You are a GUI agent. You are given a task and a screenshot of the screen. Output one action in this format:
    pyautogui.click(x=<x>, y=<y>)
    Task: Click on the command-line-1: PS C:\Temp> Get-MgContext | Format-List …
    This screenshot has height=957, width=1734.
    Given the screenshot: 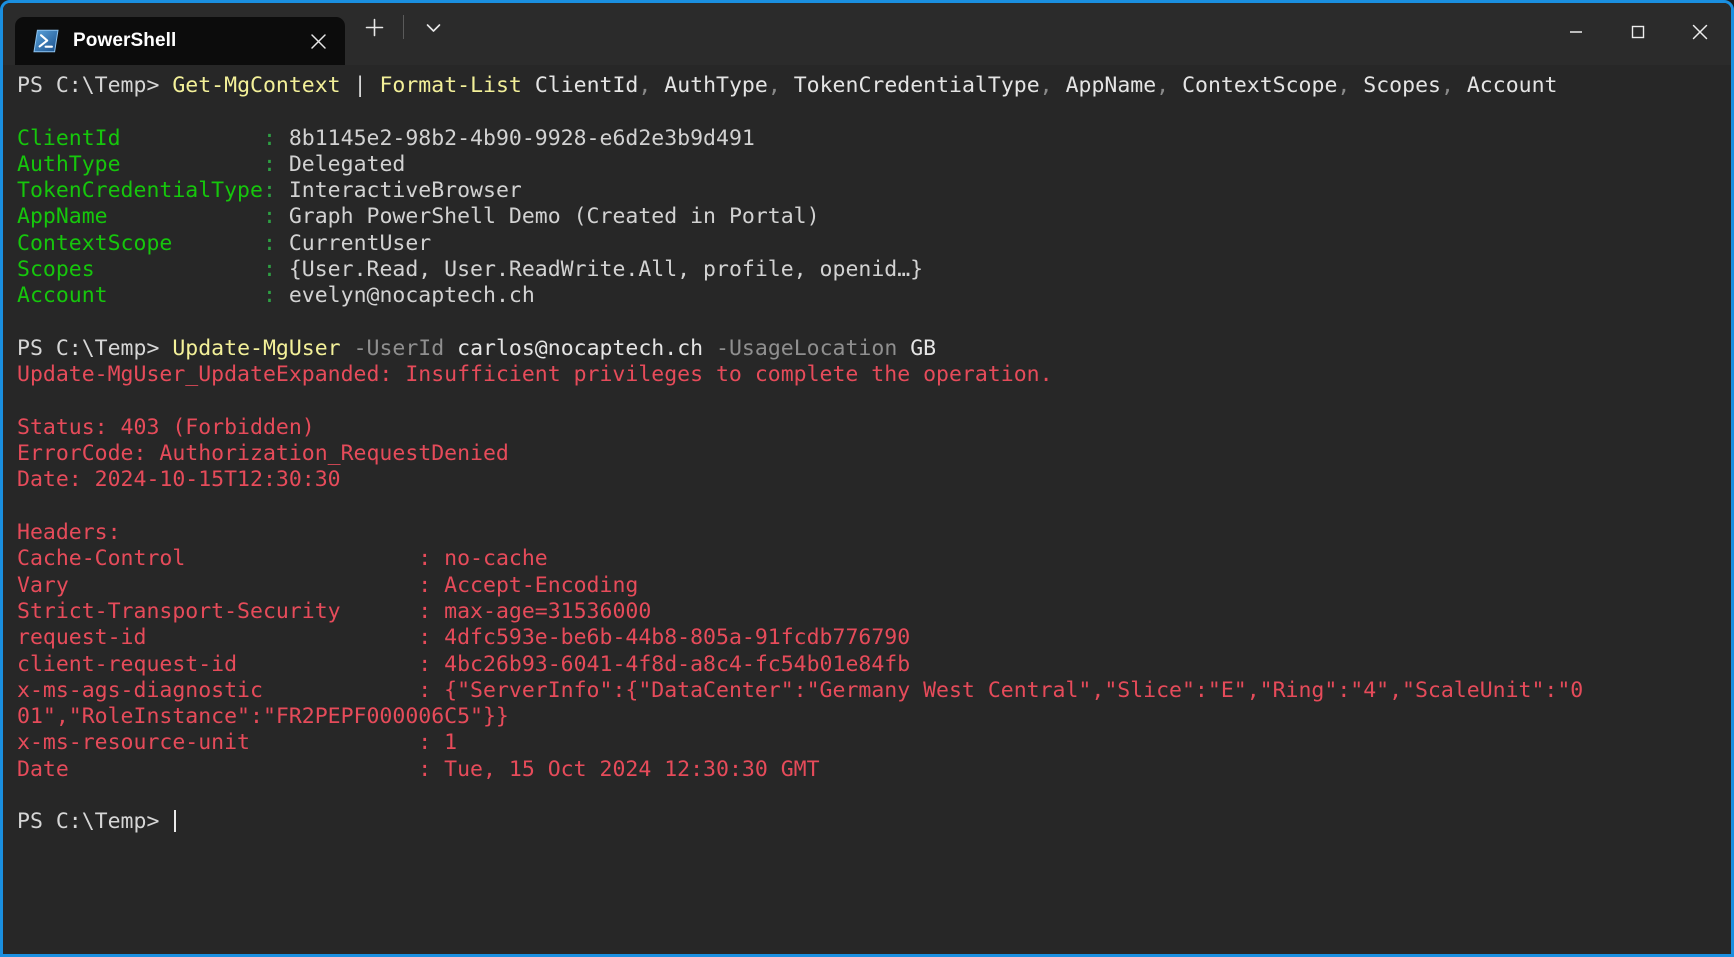 What is the action you would take?
    pyautogui.click(x=874, y=86)
    